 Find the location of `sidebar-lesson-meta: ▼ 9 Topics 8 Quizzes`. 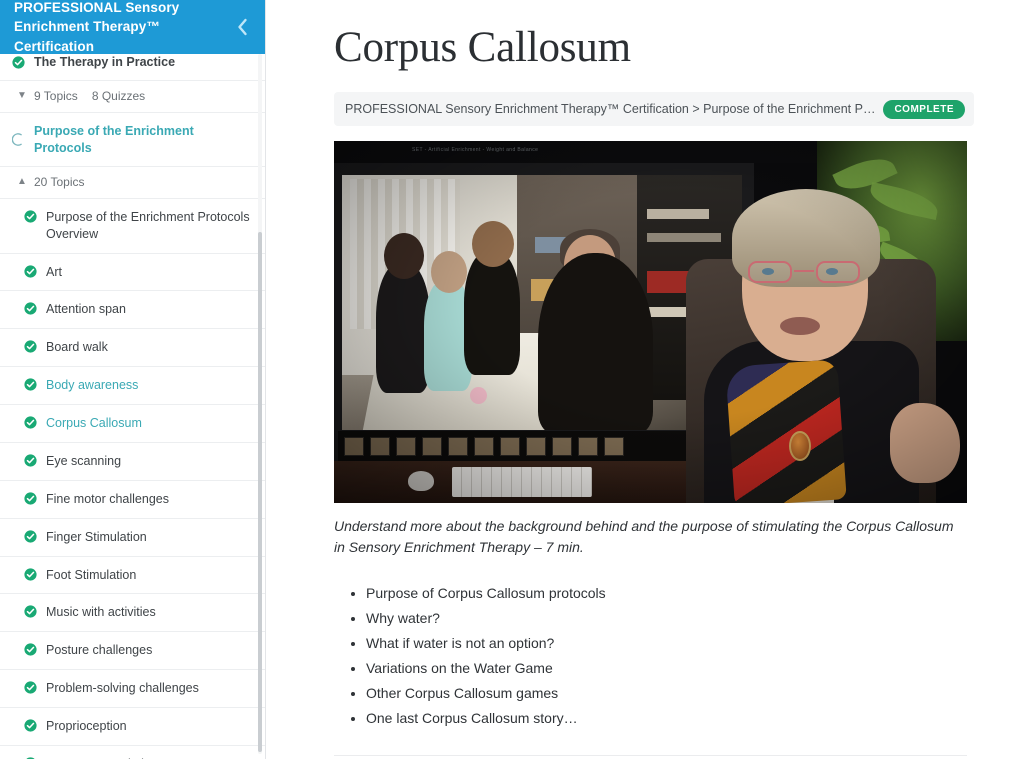

sidebar-lesson-meta: ▼ 9 Topics 8 Quizzes is located at coordinates (132, 97).